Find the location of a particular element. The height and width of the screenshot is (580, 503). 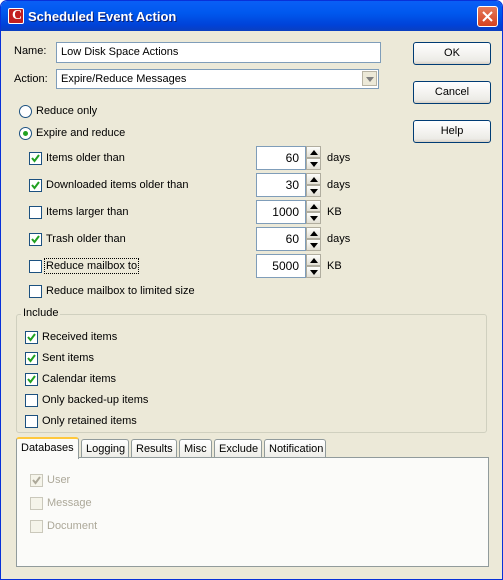

trash-older-than-spinner is located at coordinates (313, 239).